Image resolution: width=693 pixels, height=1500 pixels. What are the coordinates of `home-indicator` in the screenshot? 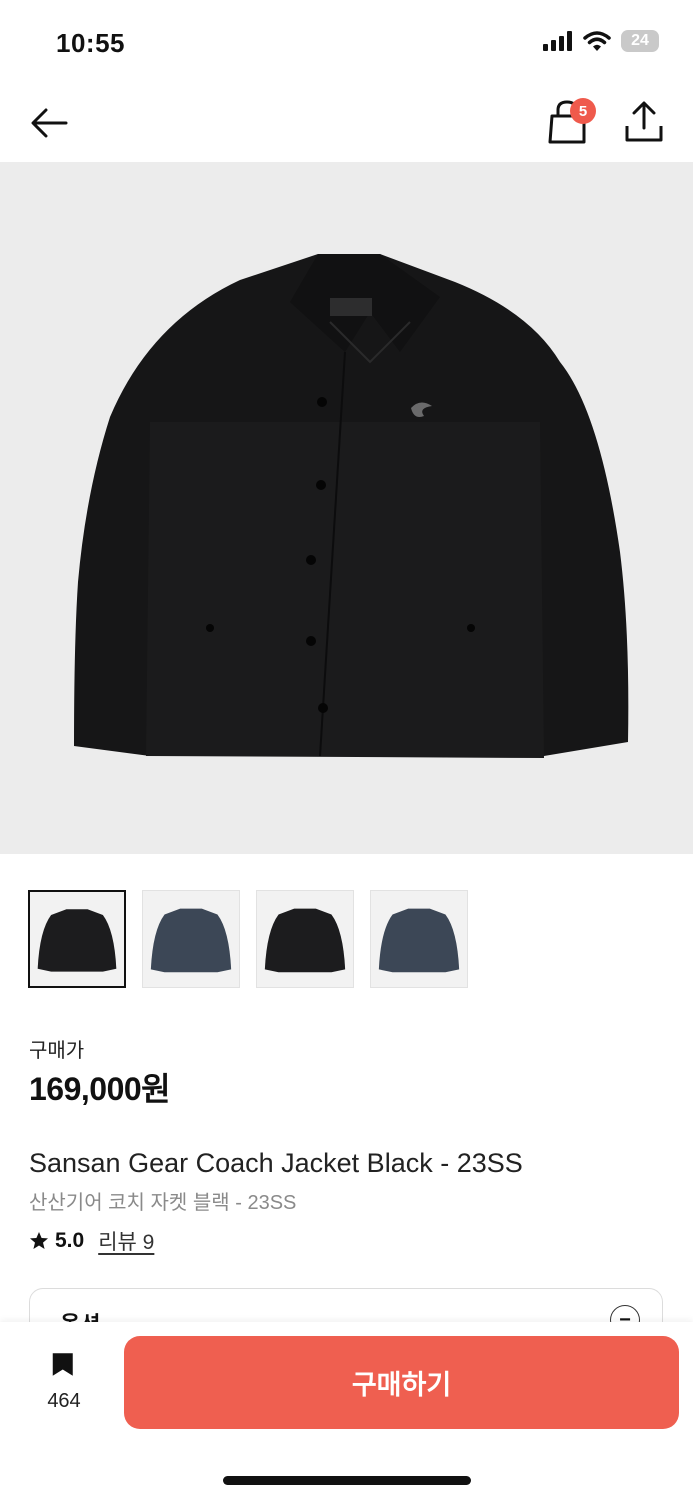 It's located at (347, 1480).